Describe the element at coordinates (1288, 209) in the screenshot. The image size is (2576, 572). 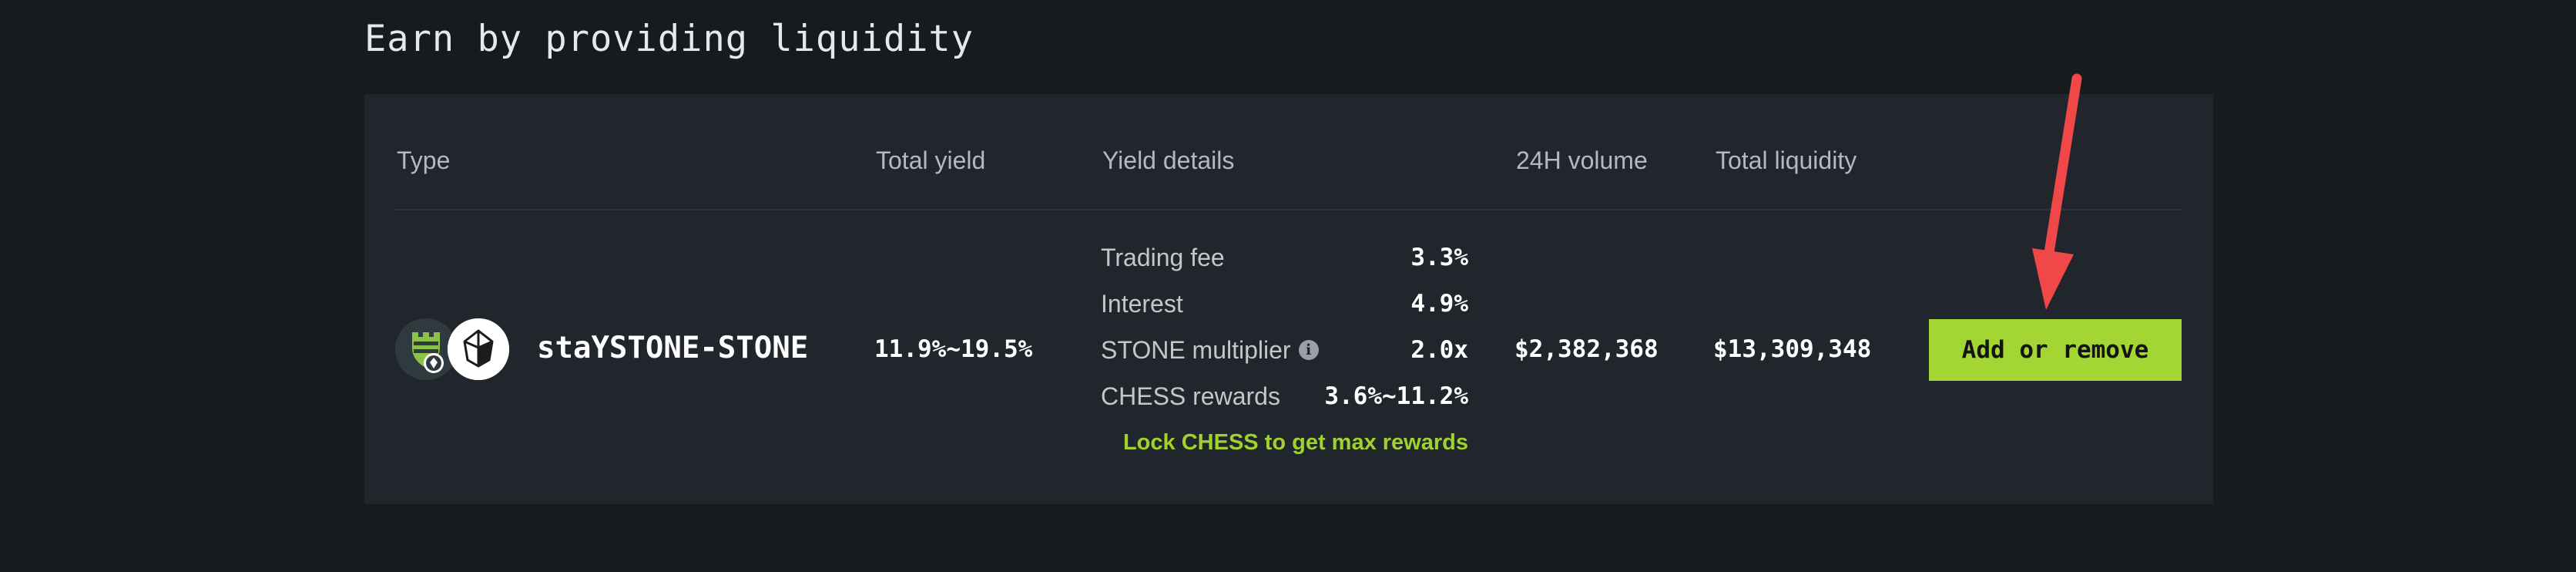
I see `header-divider` at that location.